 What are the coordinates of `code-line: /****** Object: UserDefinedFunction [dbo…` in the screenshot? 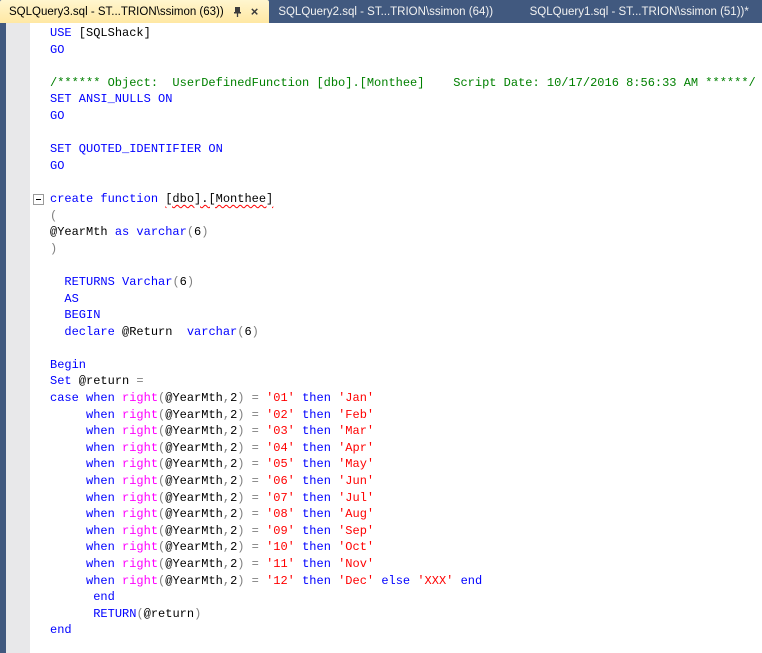 It's located at (384, 83).